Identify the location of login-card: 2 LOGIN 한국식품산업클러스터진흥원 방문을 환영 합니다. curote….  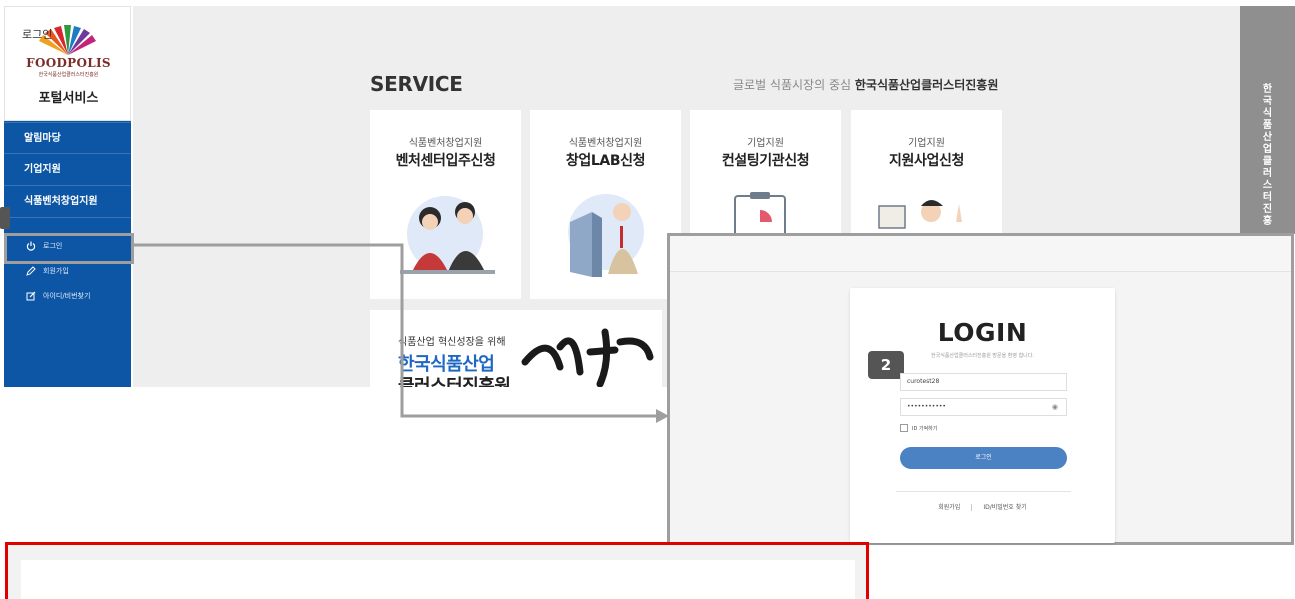
(982, 415).